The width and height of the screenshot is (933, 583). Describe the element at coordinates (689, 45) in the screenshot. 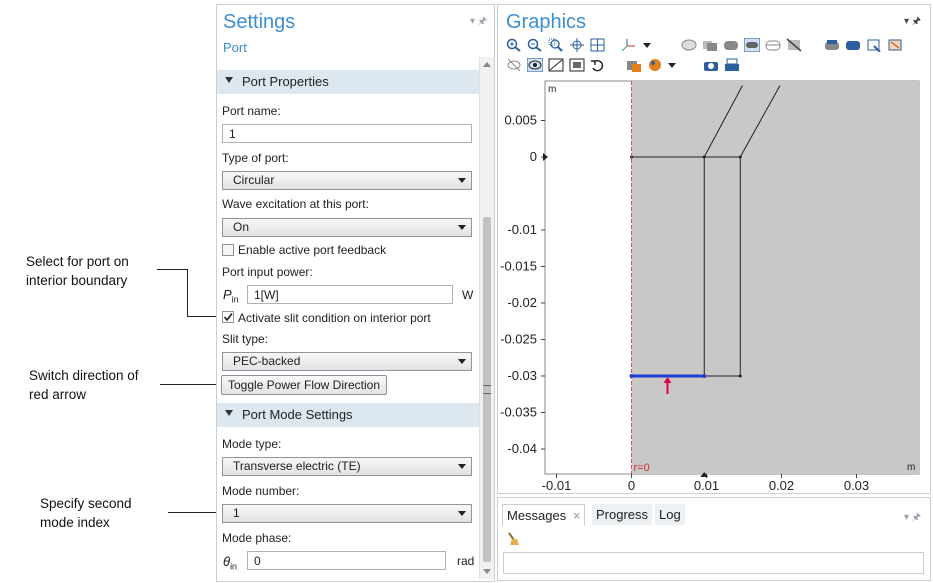

I see `wireframe-icon` at that location.